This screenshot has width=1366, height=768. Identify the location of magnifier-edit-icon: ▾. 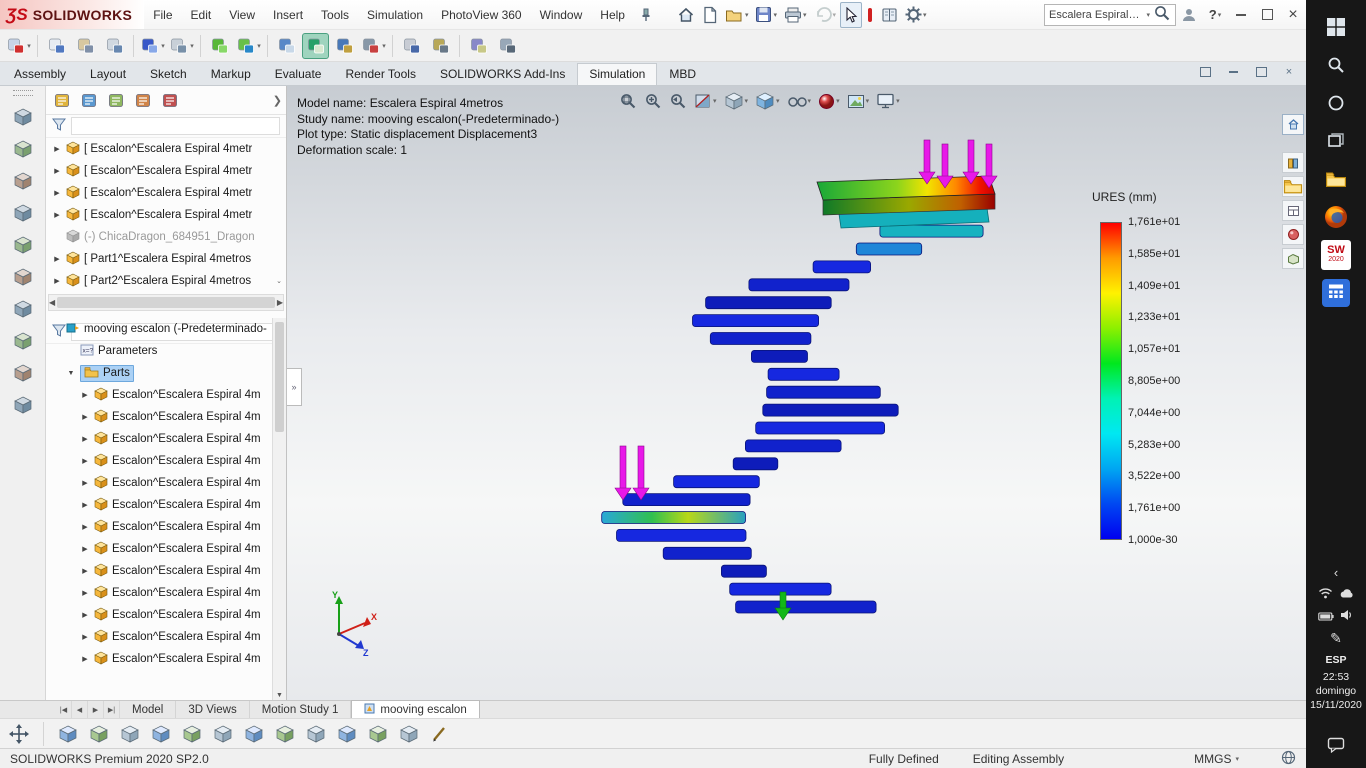
(18, 46).